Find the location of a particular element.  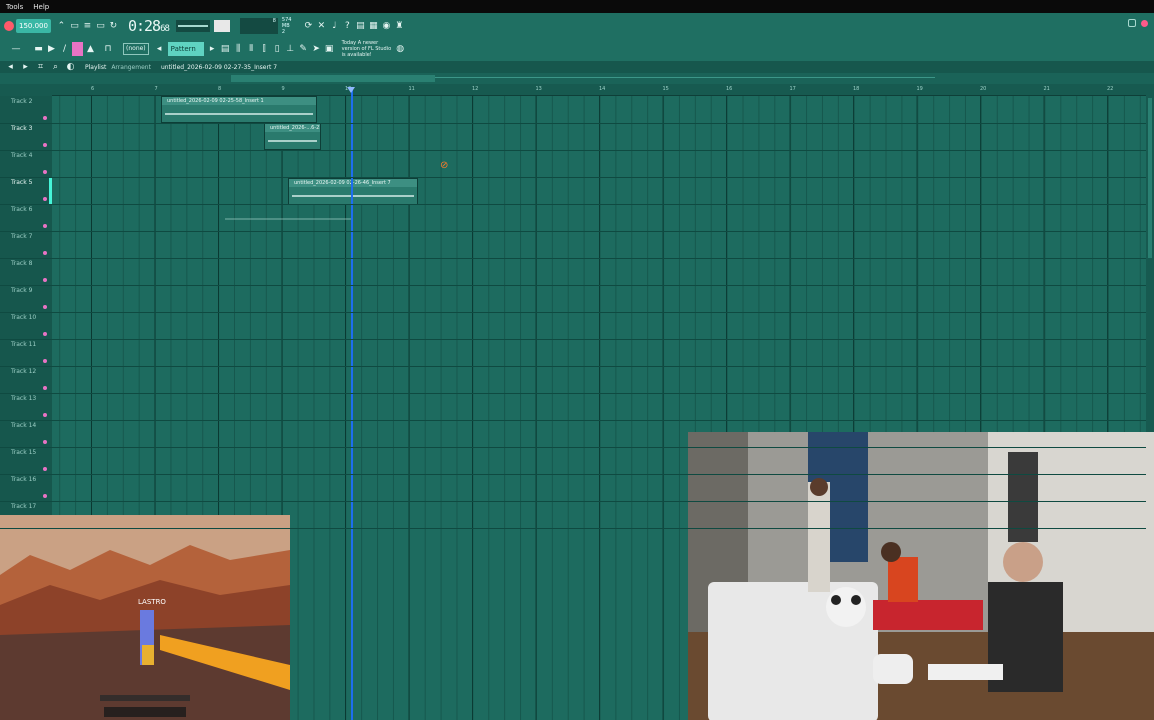

mixer-icon: ▤ is located at coordinates (360, 26).